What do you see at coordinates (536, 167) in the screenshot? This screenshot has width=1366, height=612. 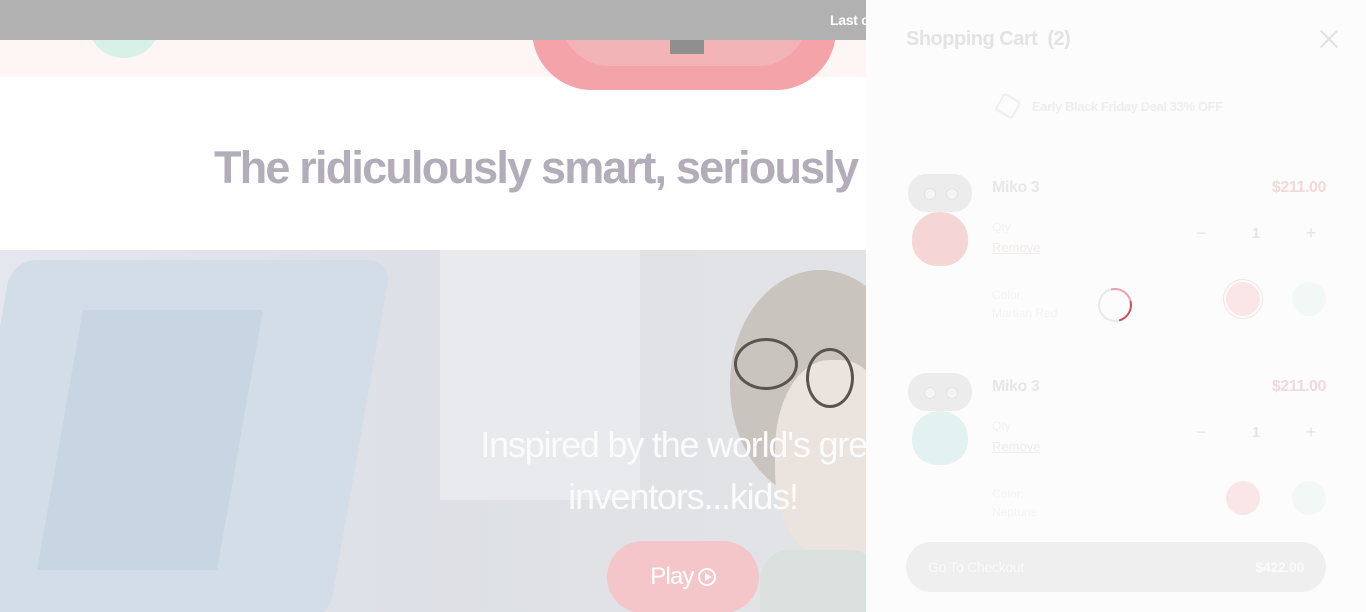 I see `hero-tagline: The ridiculously smart, seriously` at bounding box center [536, 167].